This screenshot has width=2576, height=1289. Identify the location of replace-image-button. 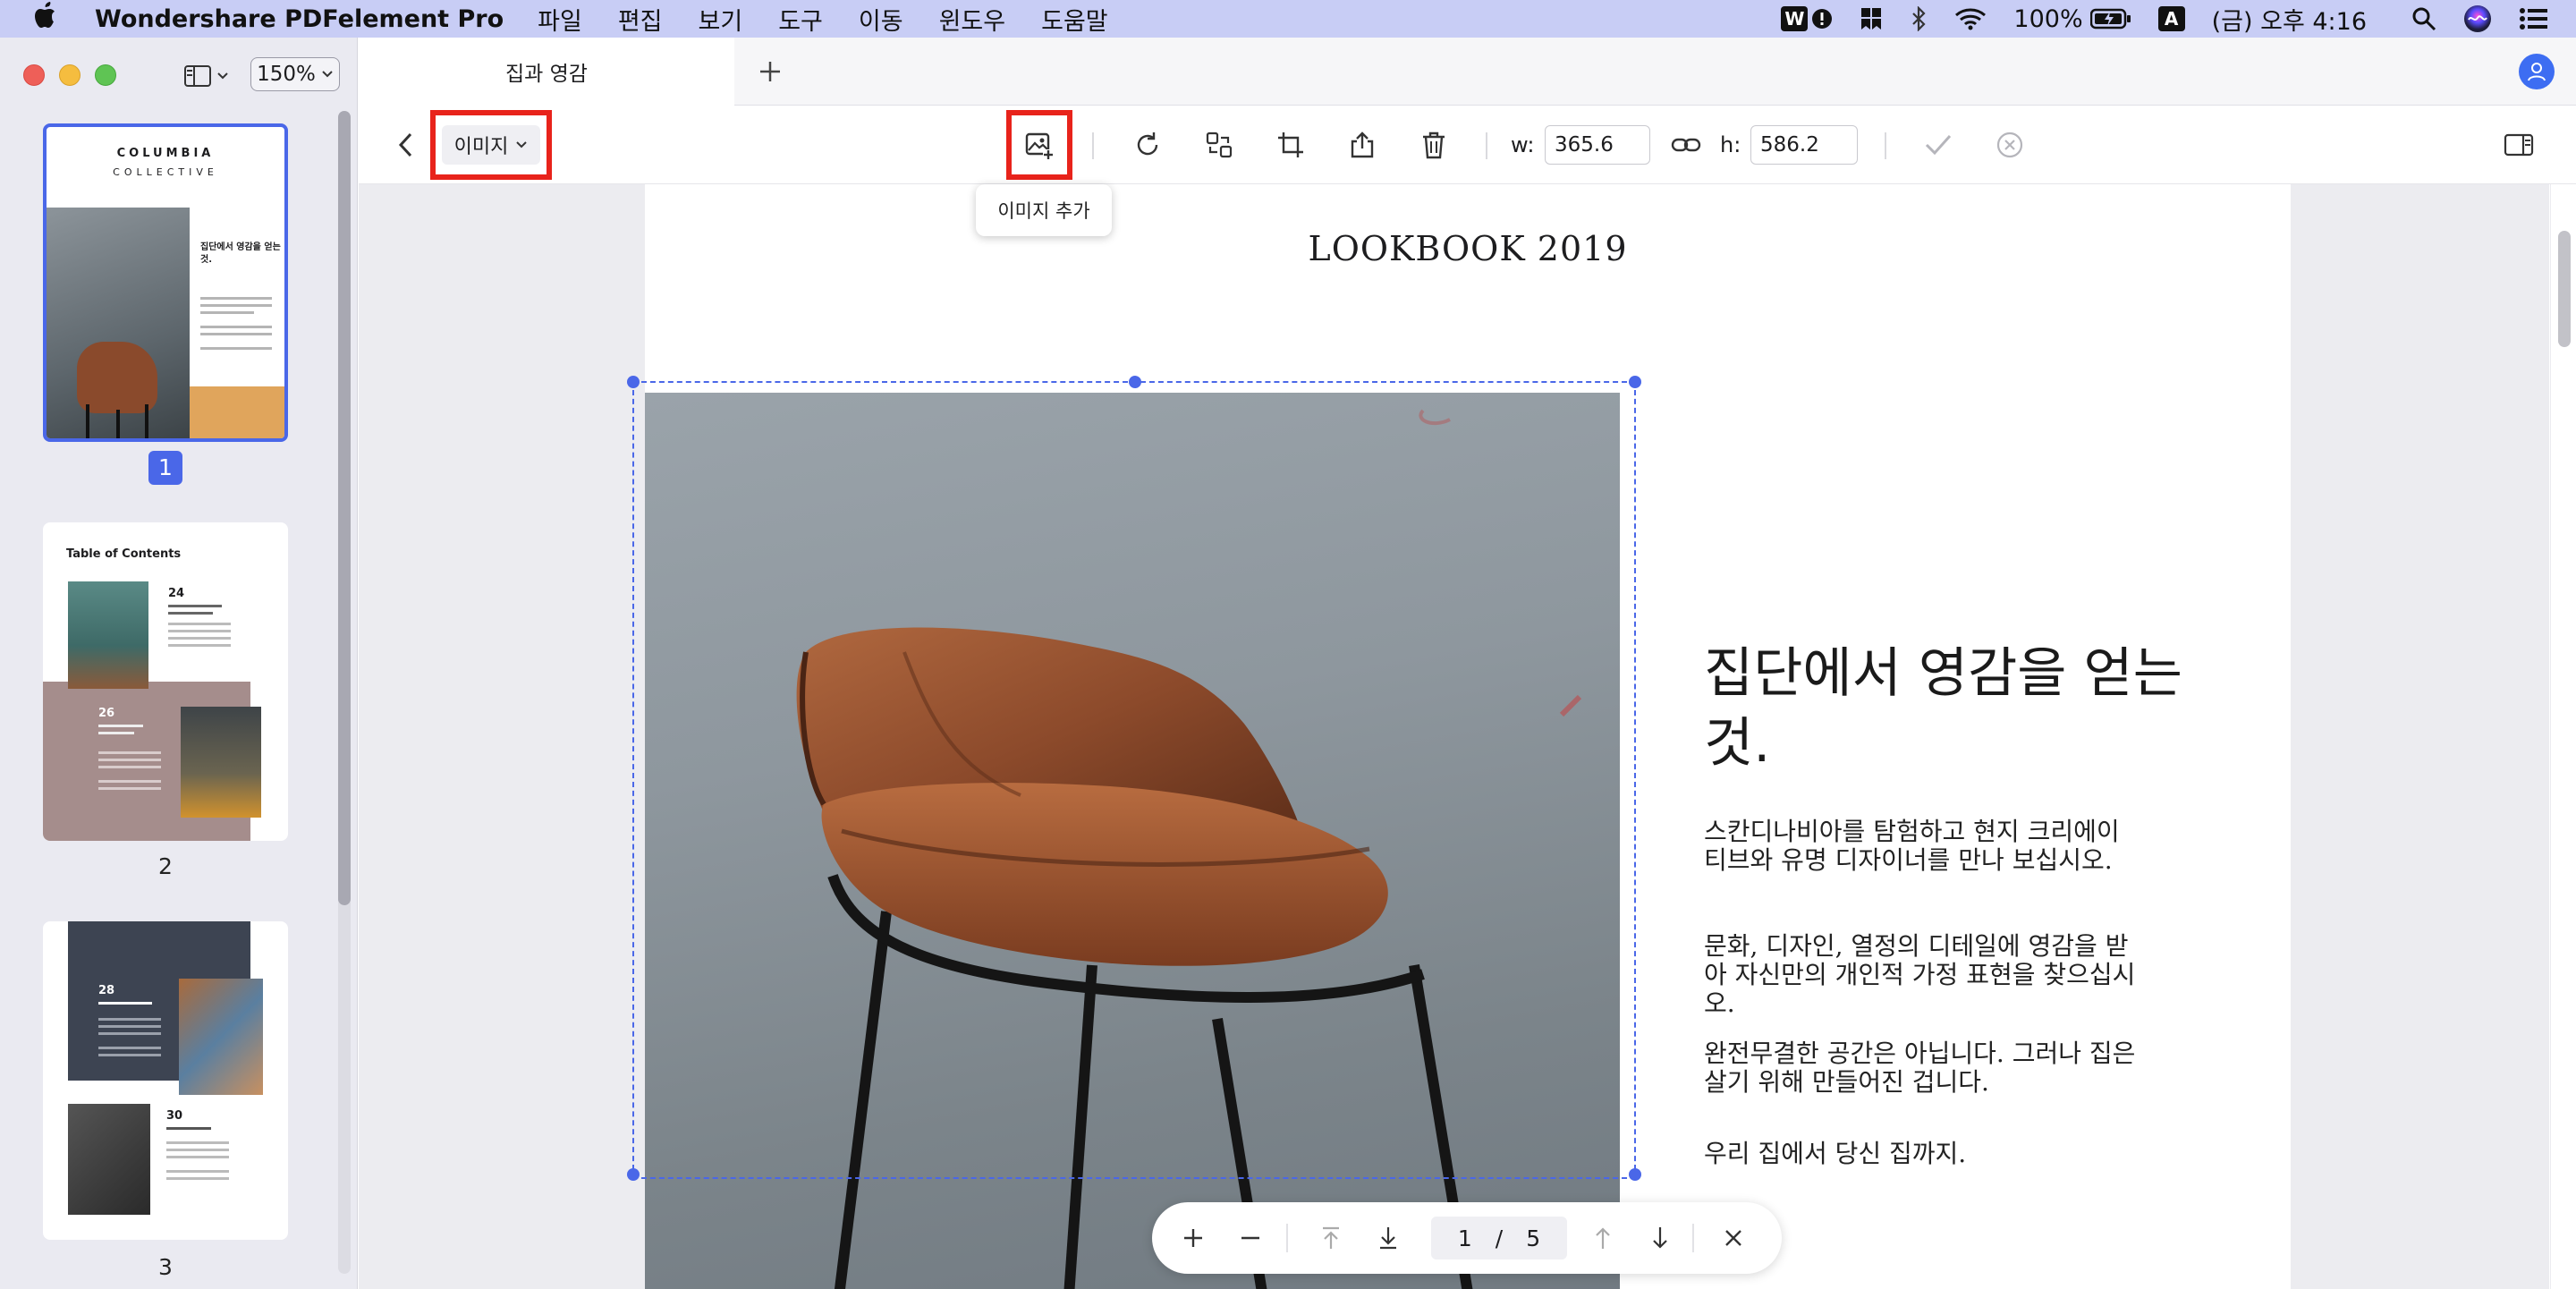
(1219, 145).